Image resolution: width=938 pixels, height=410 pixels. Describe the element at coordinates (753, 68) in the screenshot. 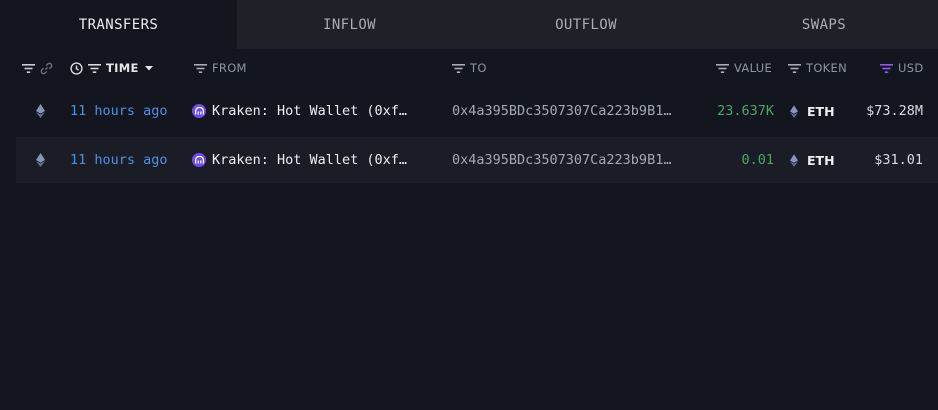

I see `value-header-label: VALUE` at that location.